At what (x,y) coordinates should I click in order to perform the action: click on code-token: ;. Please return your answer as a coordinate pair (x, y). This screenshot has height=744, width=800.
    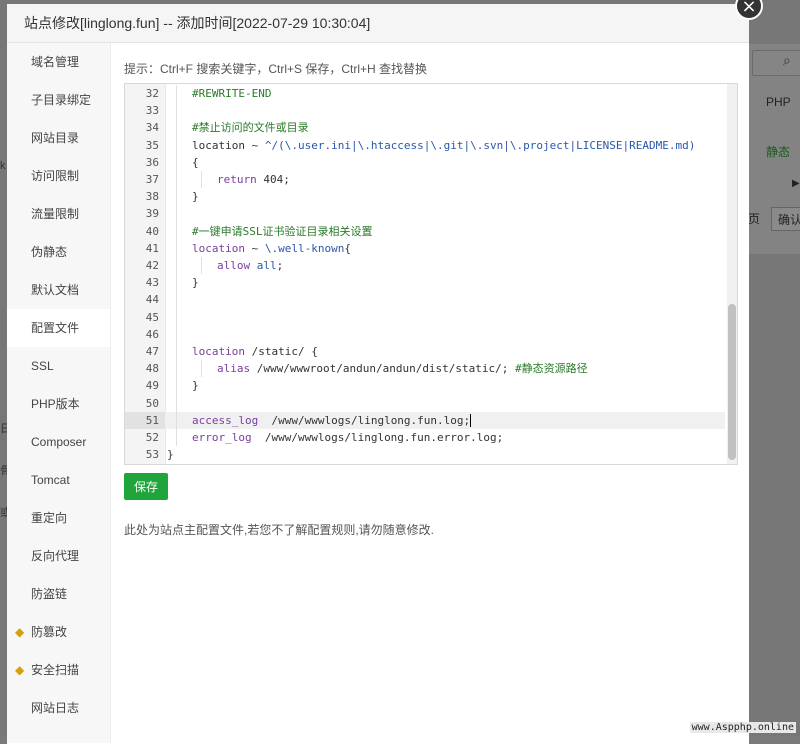
    Looking at the image, I should click on (280, 265).